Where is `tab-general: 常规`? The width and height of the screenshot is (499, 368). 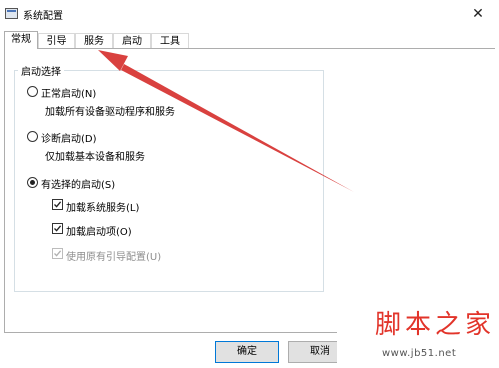
tab-general: 常规 is located at coordinates (21, 40).